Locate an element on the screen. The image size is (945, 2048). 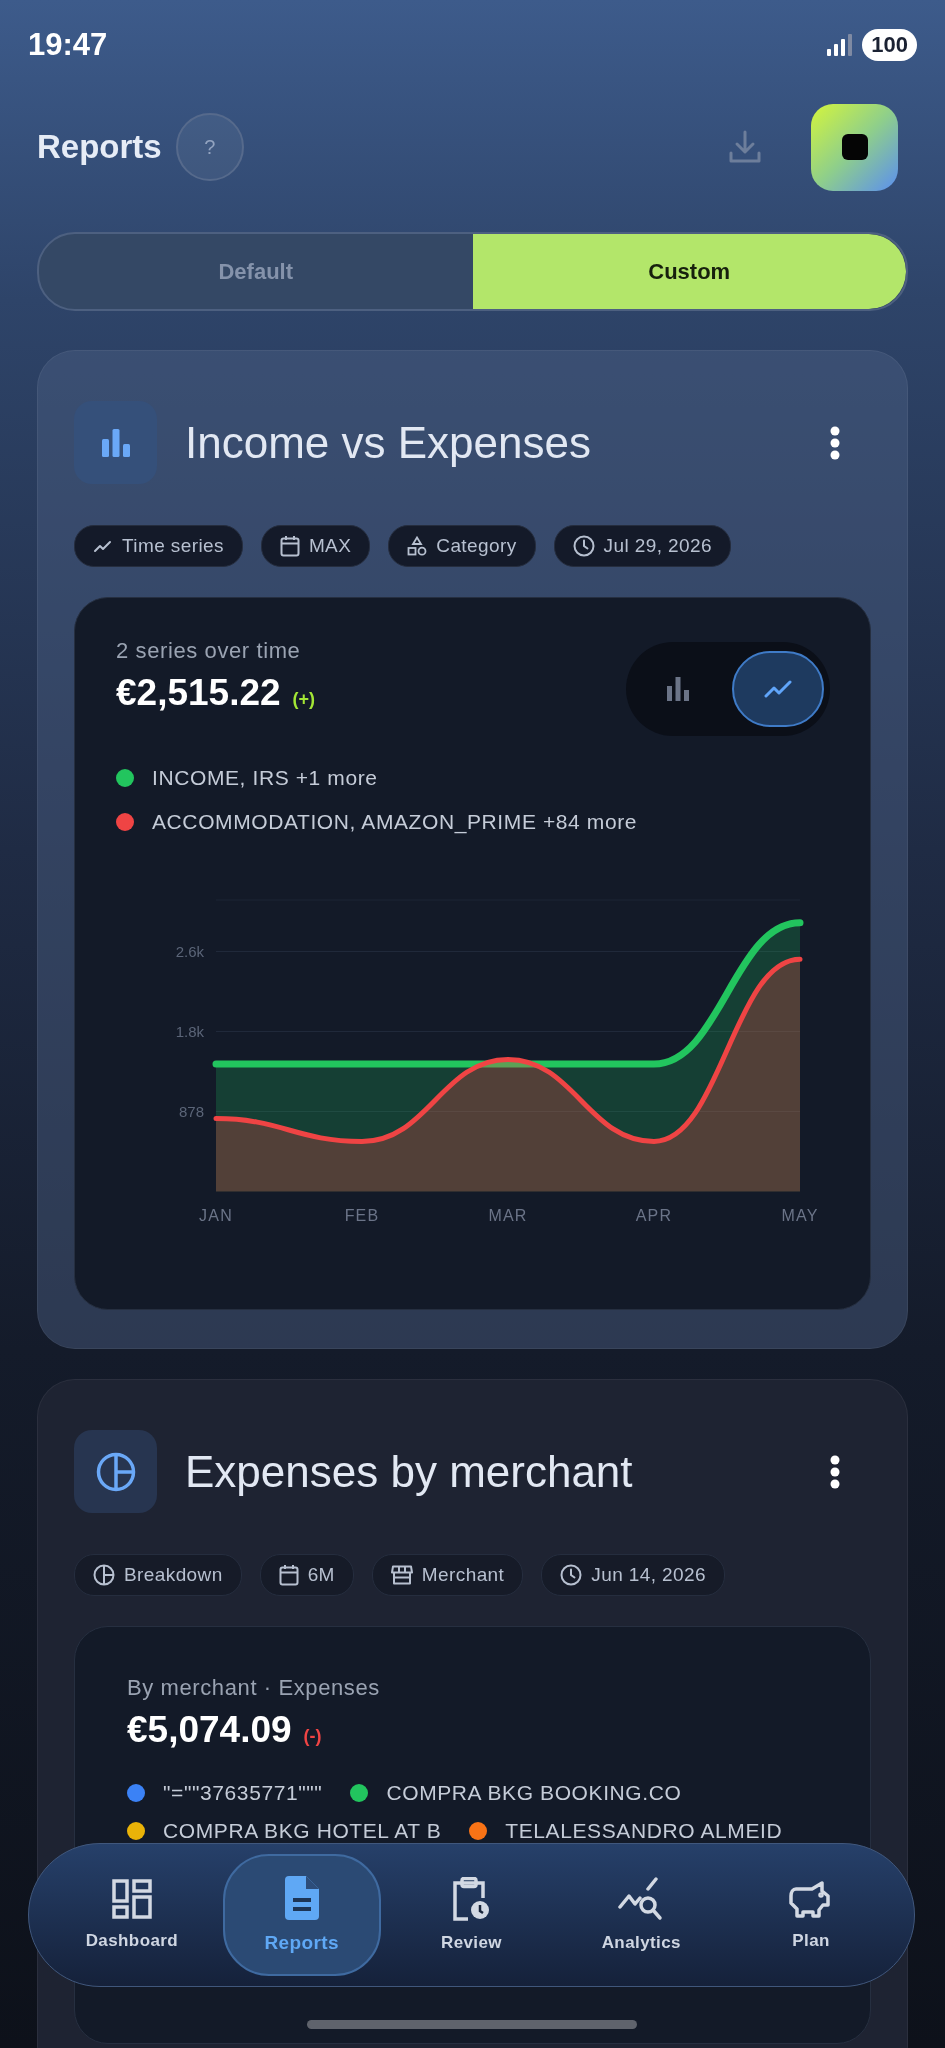
panel-subtitle: 2 series over time is located at coordinates (209, 651).